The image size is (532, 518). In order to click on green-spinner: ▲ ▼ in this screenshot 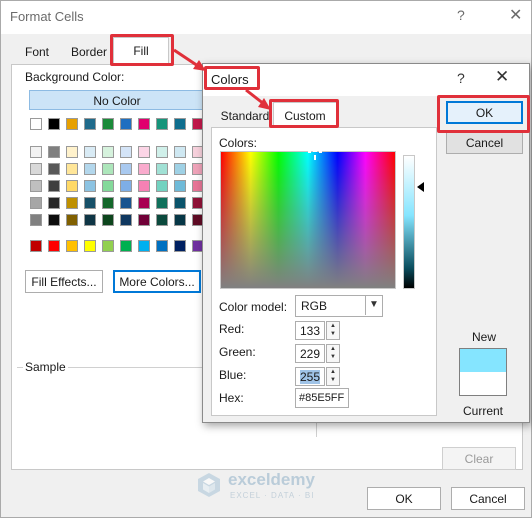, I will do `click(333, 353)`.